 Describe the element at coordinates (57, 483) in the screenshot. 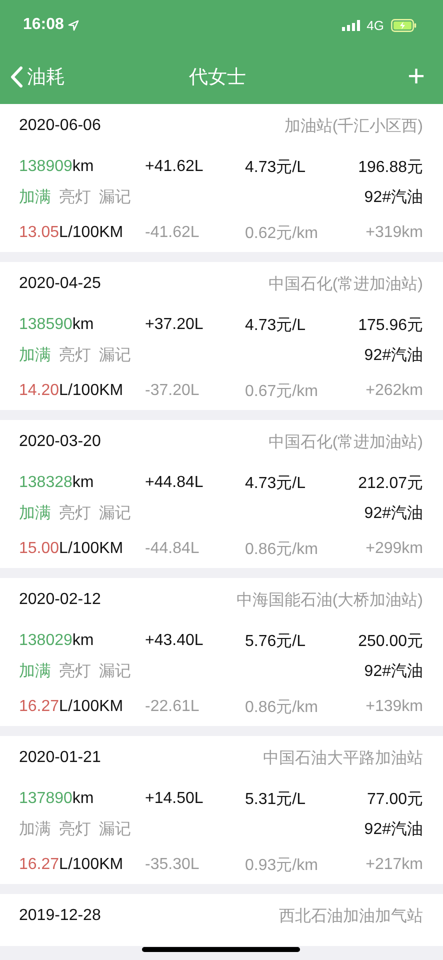

I see `odometer-reading: 138328km` at that location.